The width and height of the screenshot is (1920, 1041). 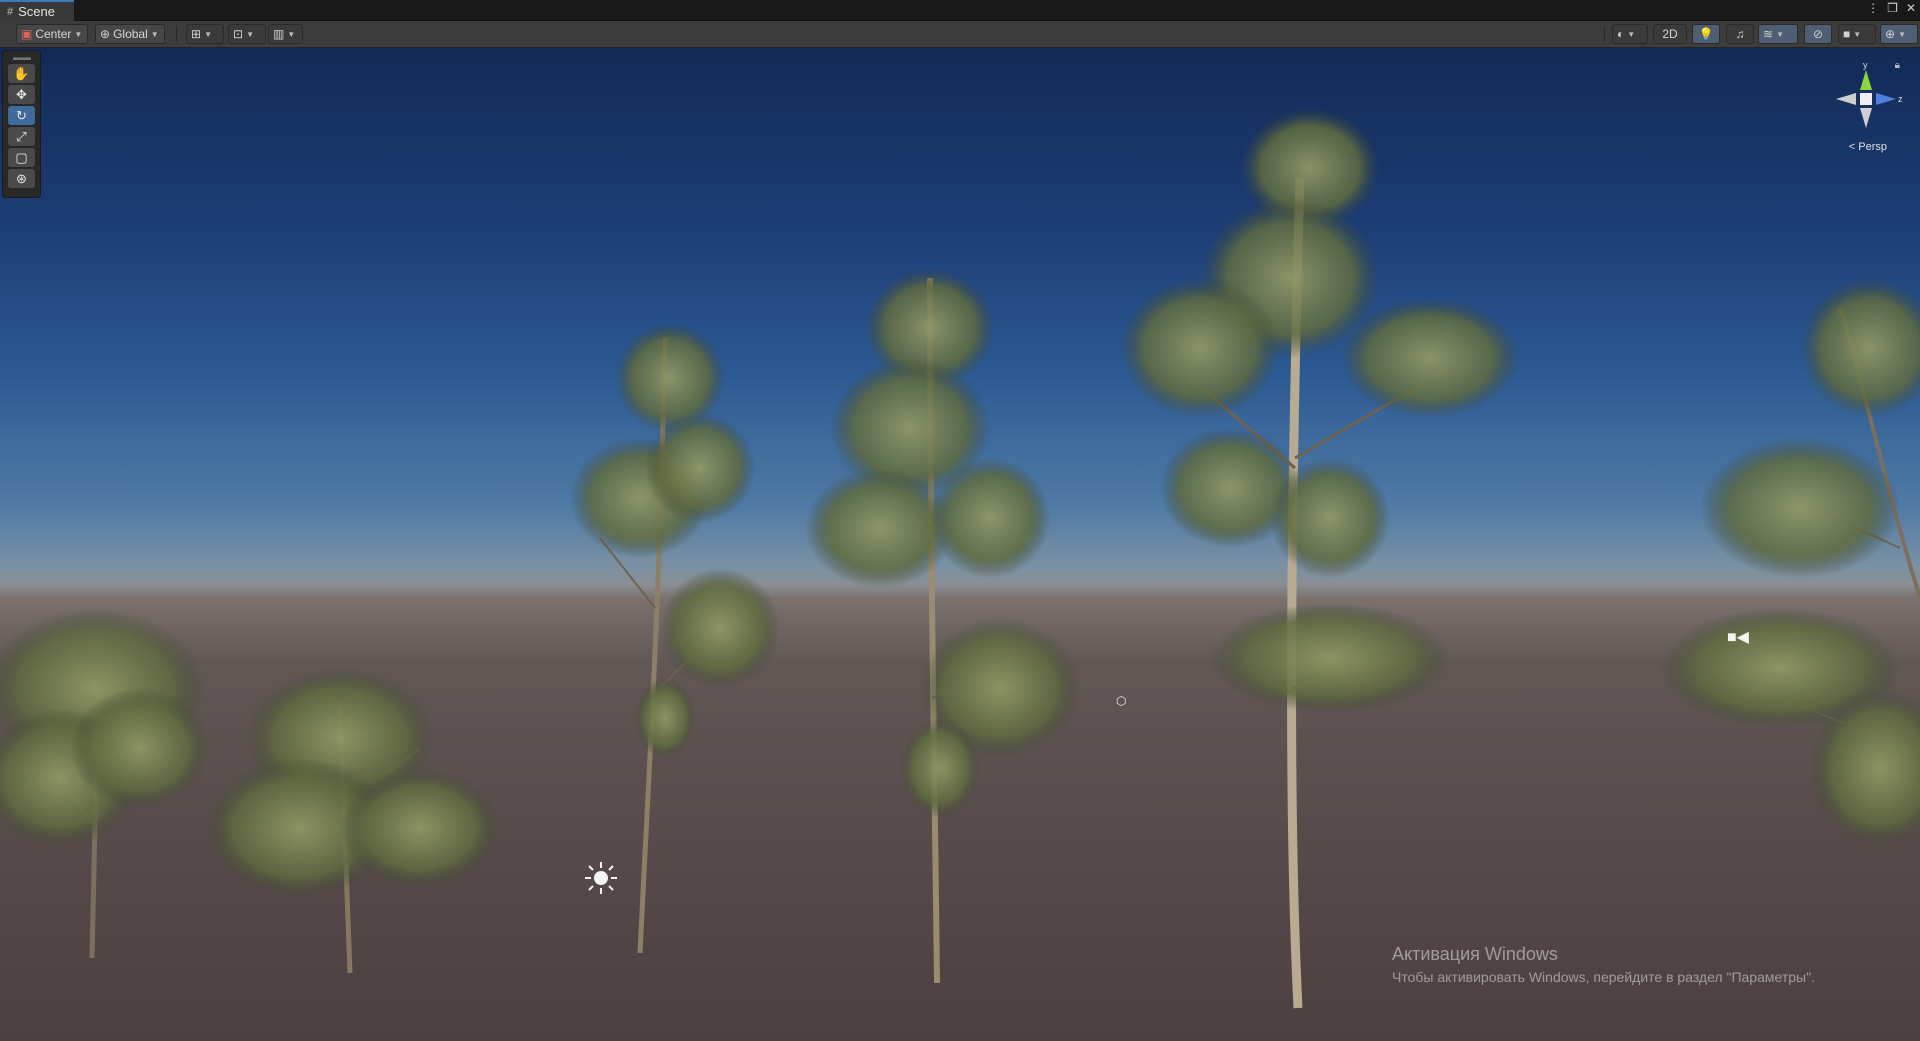 I want to click on projection-toggle: < Persp, so click(x=1868, y=147).